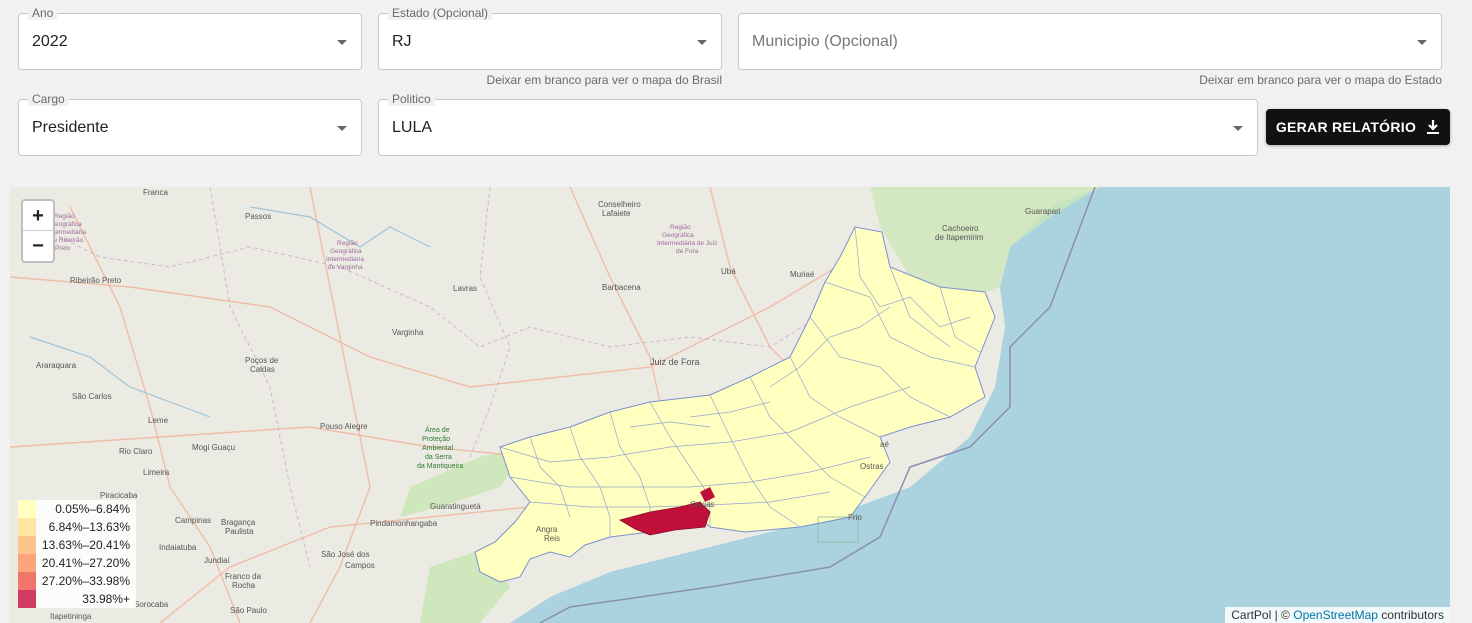  I want to click on legend-item: 6.84%–13.63%, so click(77, 527).